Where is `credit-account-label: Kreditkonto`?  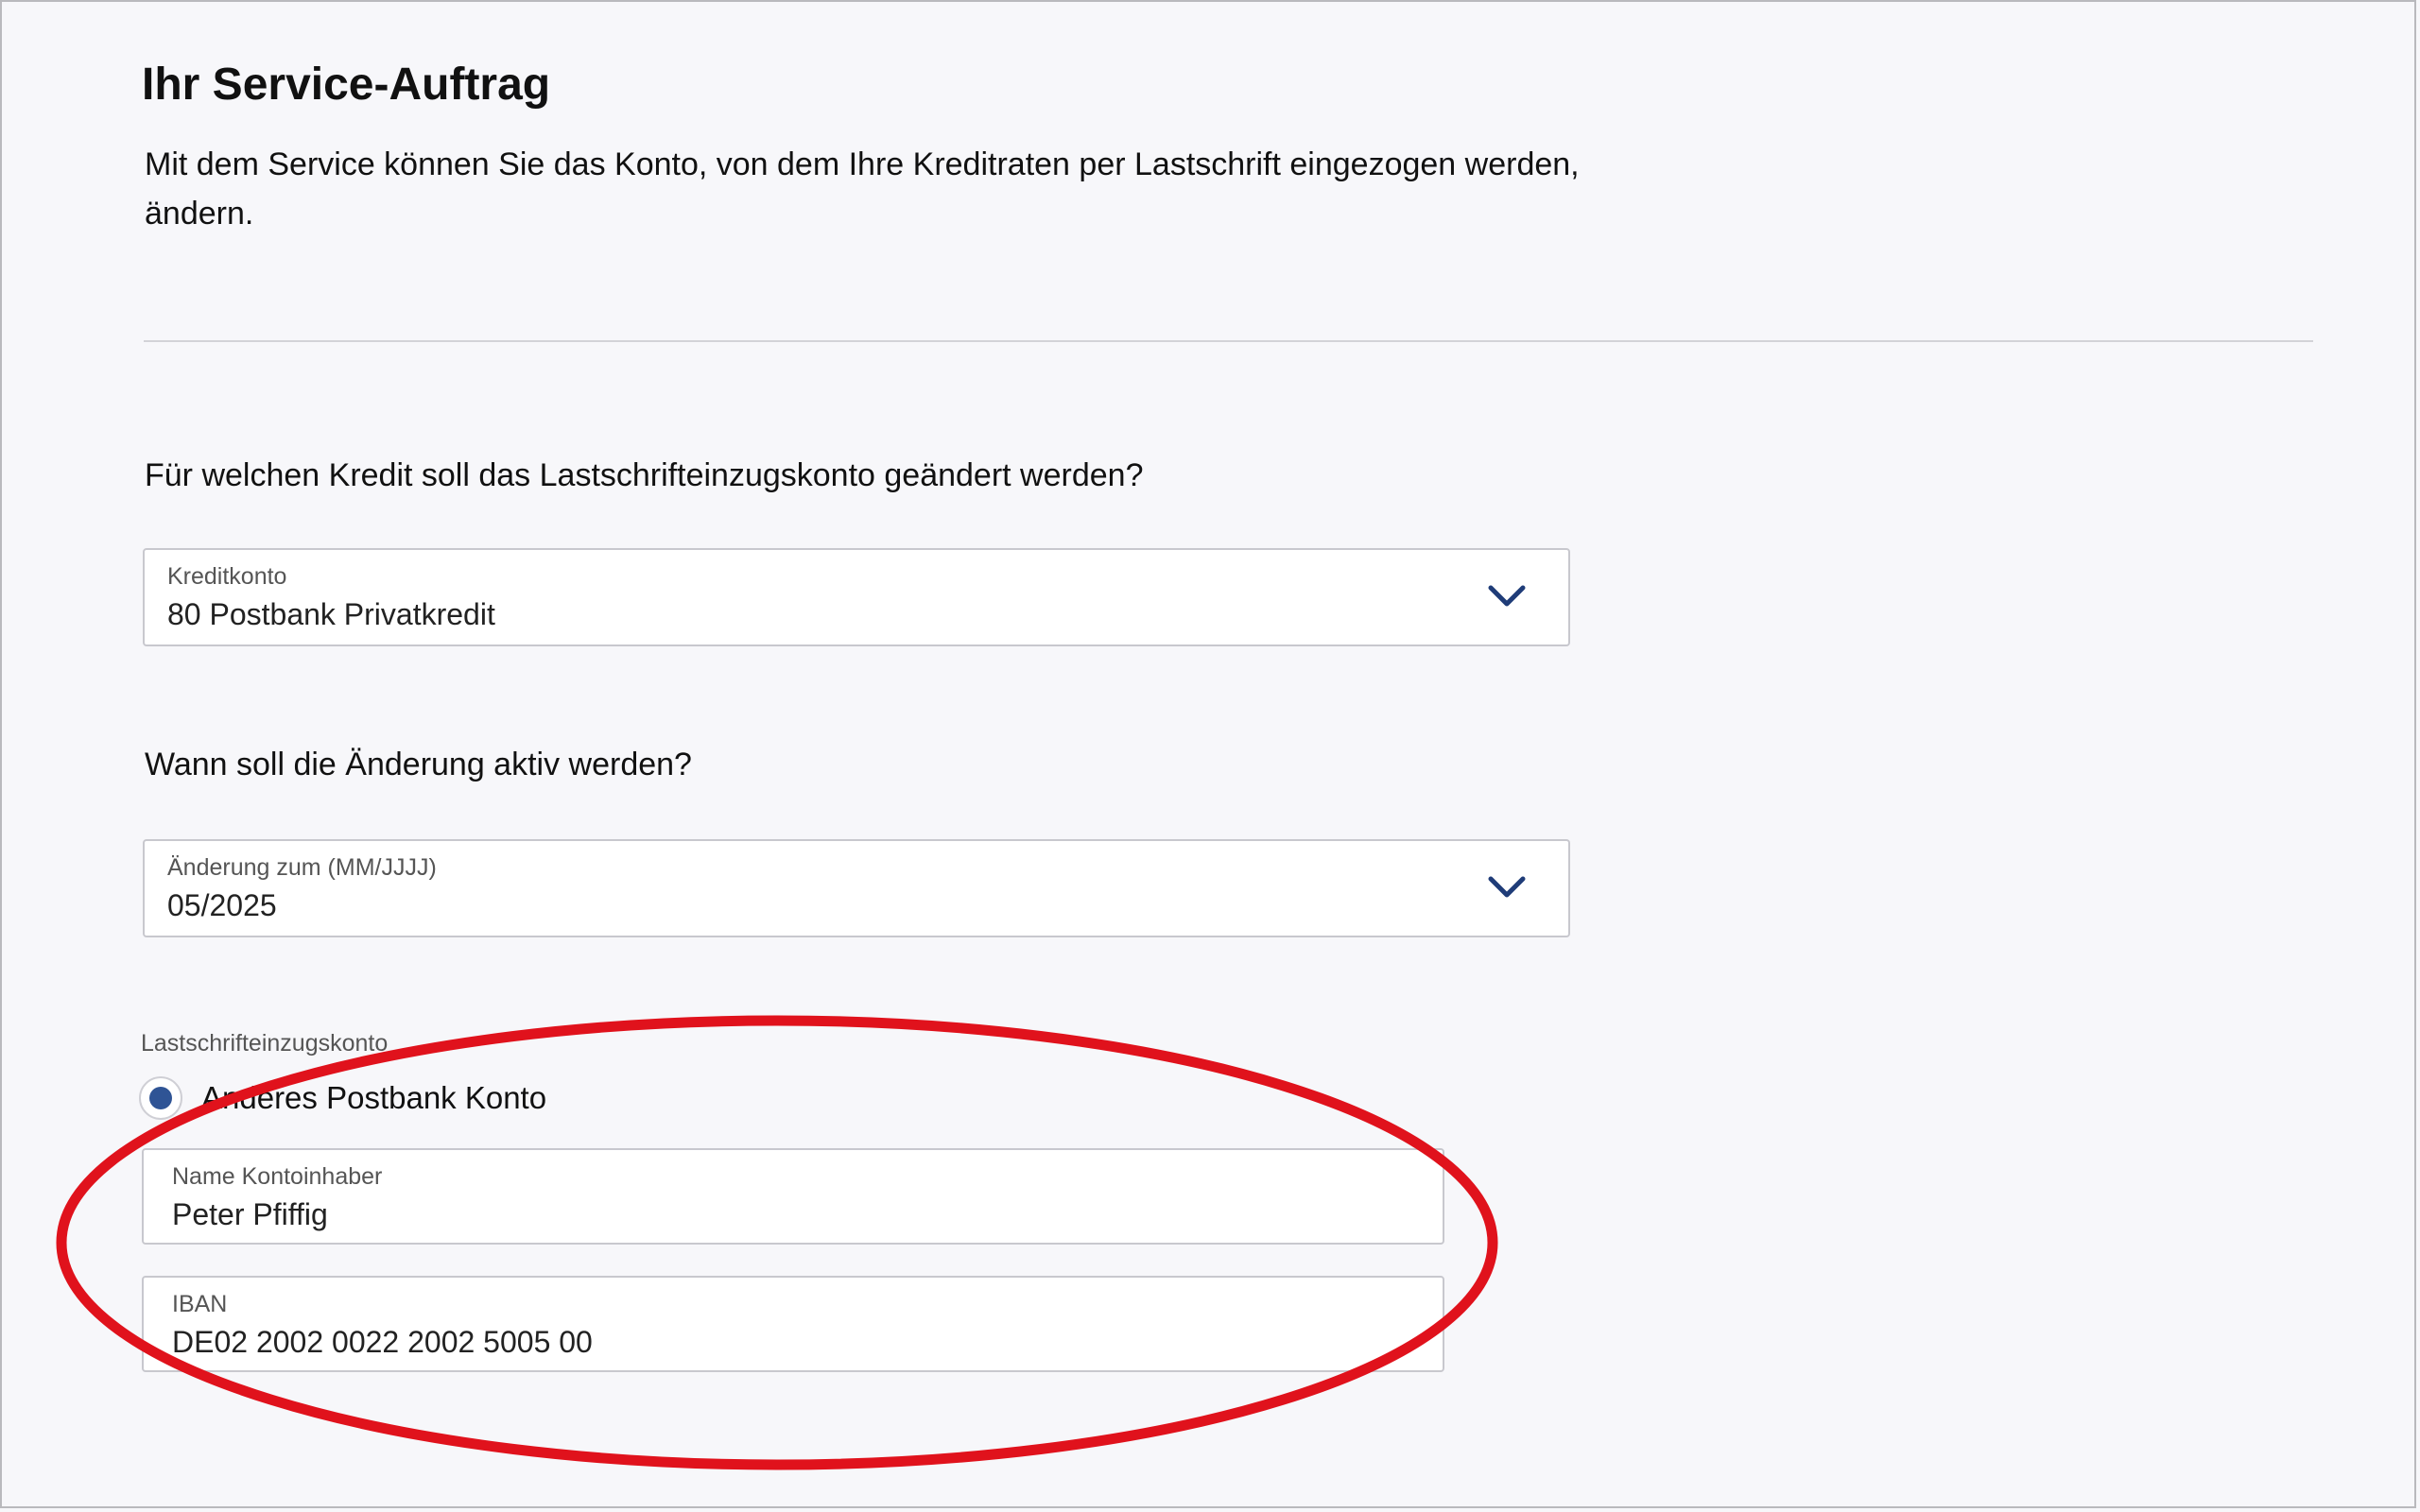
credit-account-label: Kreditkonto is located at coordinates (227, 576).